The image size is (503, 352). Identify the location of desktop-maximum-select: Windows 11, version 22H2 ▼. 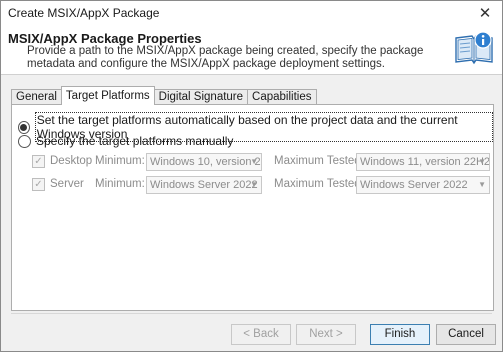
(423, 162).